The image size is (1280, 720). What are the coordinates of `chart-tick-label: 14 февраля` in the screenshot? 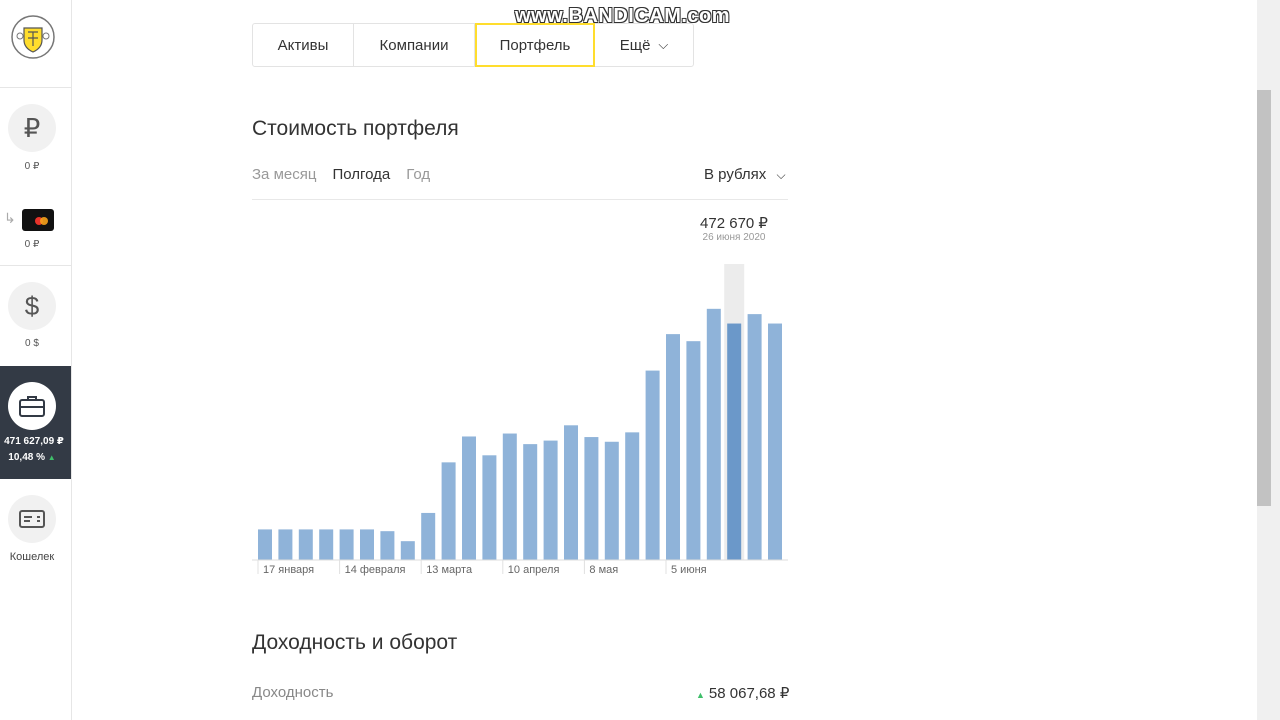 It's located at (375, 570).